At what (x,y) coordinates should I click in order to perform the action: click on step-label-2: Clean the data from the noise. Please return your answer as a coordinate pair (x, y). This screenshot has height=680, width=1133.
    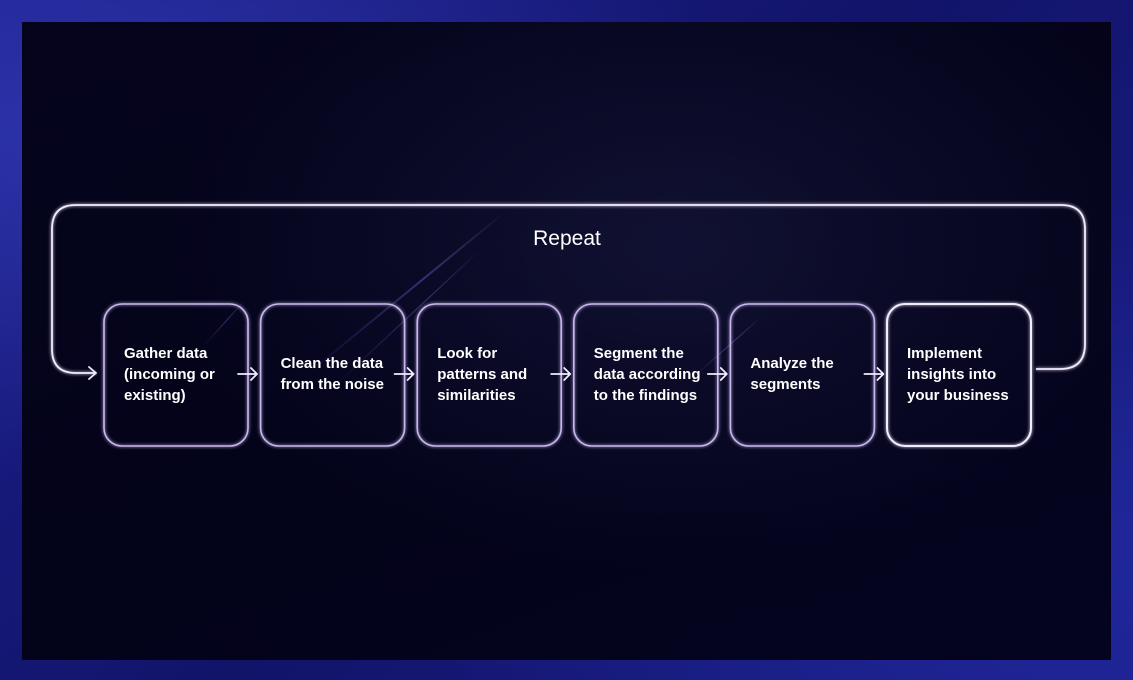
    Looking at the image, I should click on (332, 374).